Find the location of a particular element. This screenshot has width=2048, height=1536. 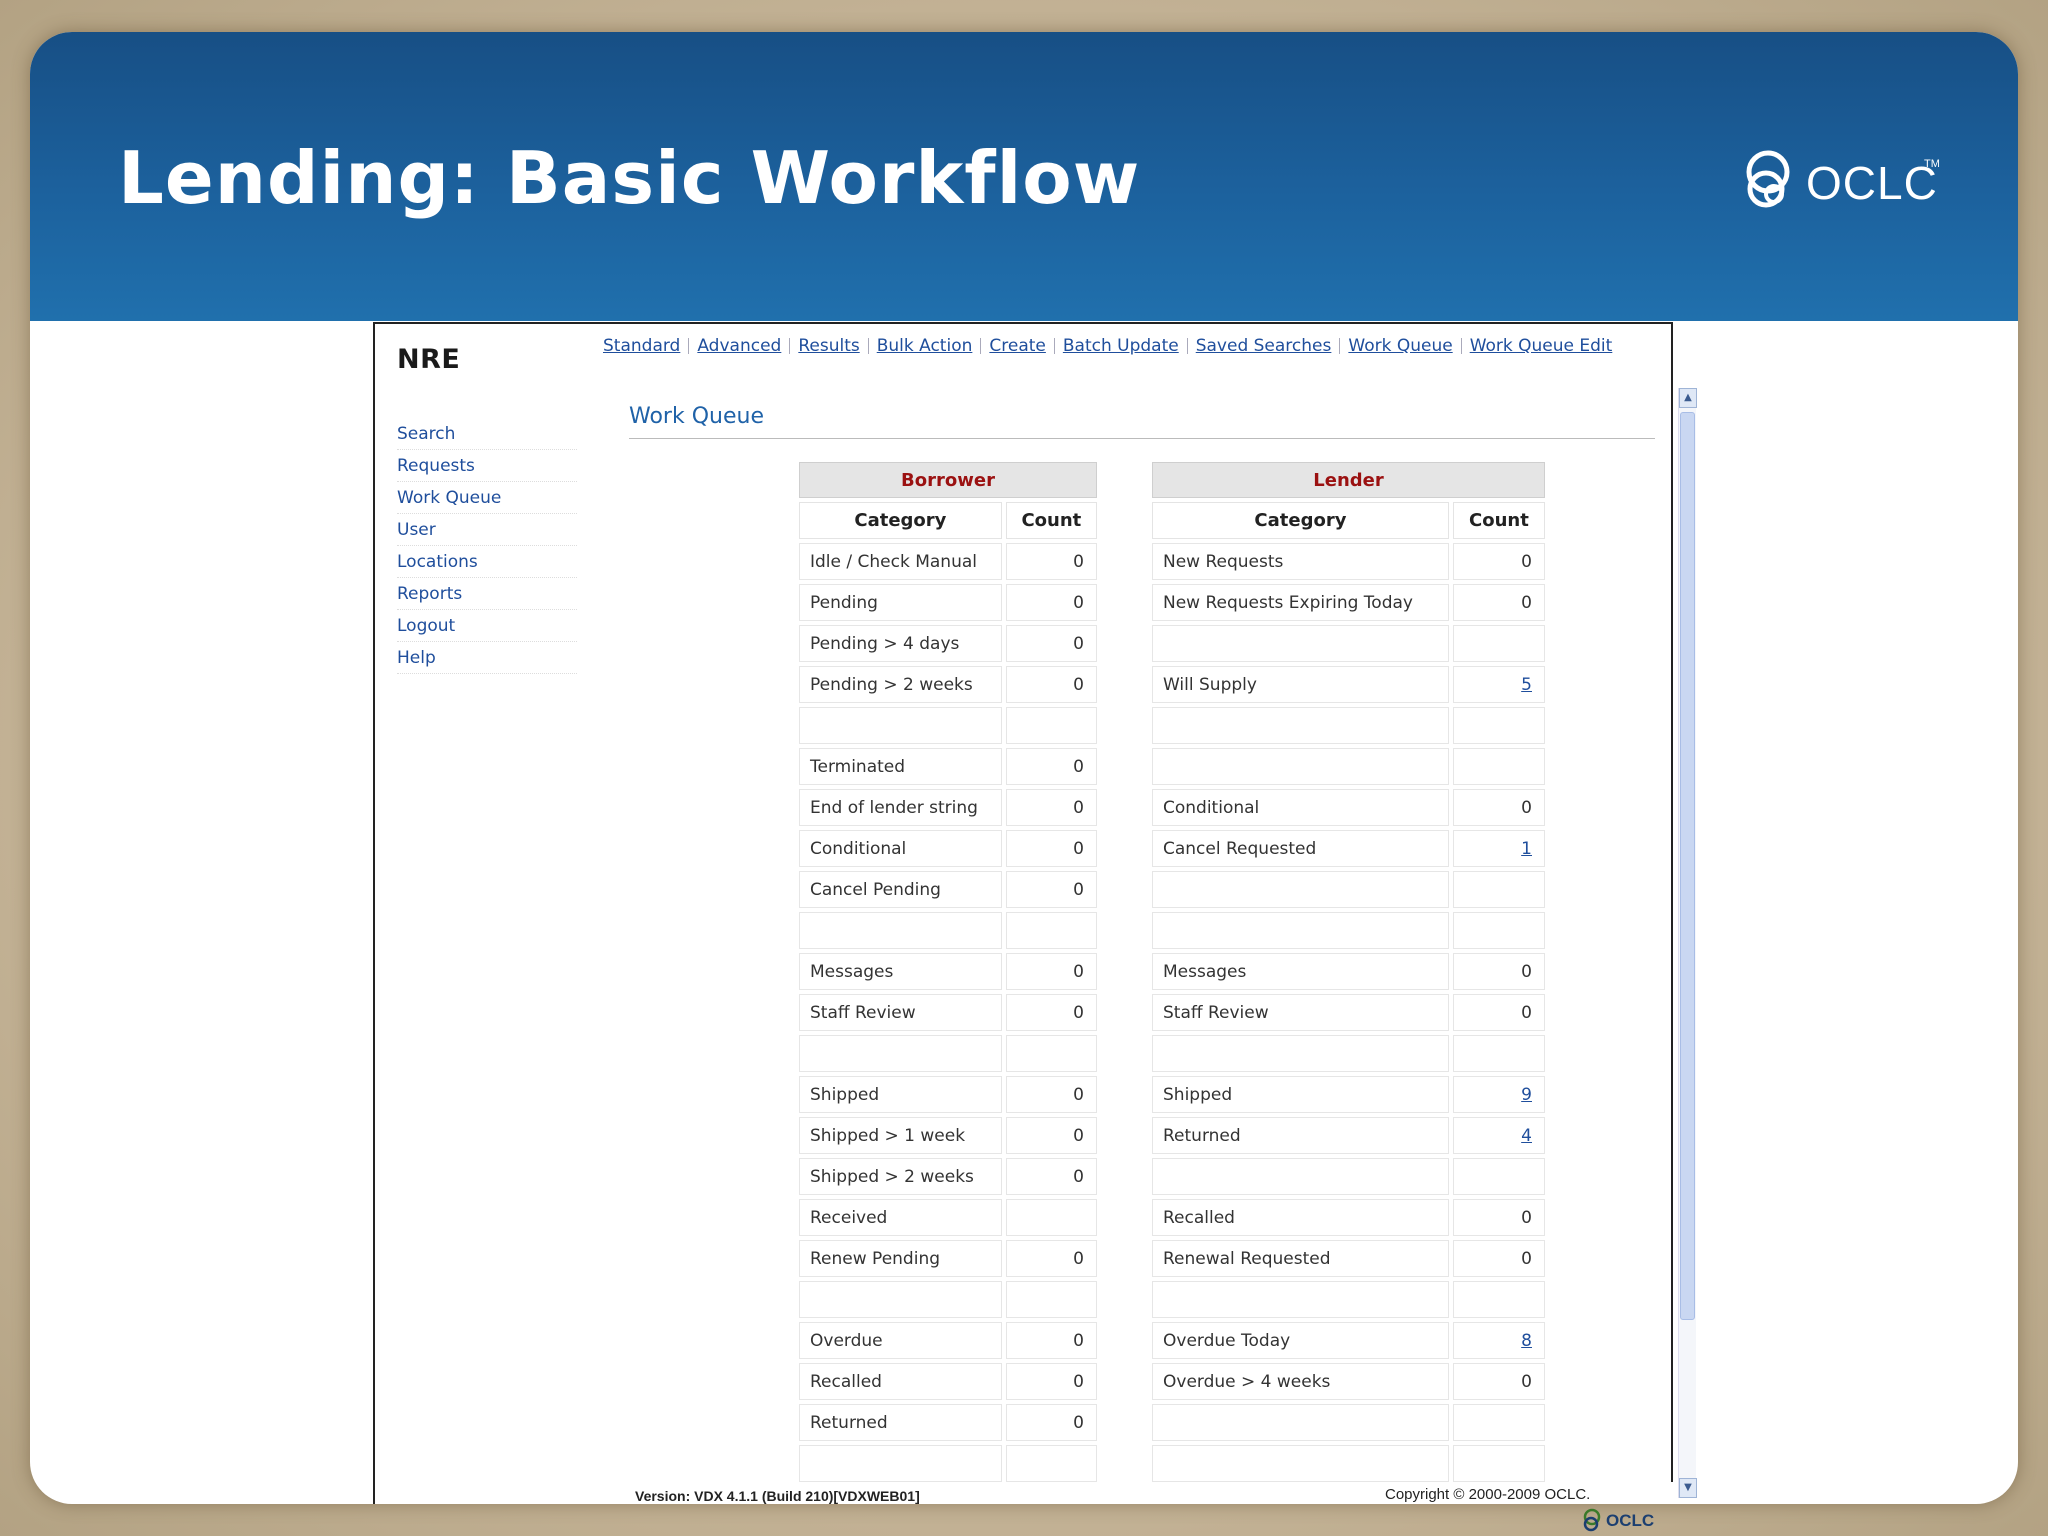

sidebar-item-help: Help is located at coordinates (487, 658).